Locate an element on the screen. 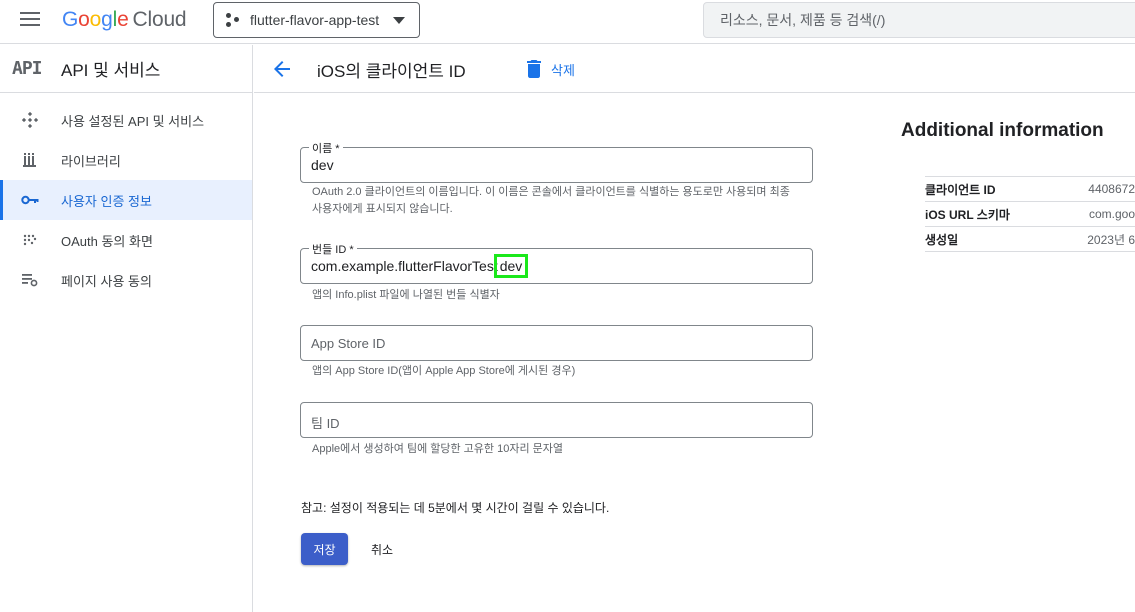 The width and height of the screenshot is (1135, 612). info-key: 클라이언트 ID is located at coordinates (960, 189).